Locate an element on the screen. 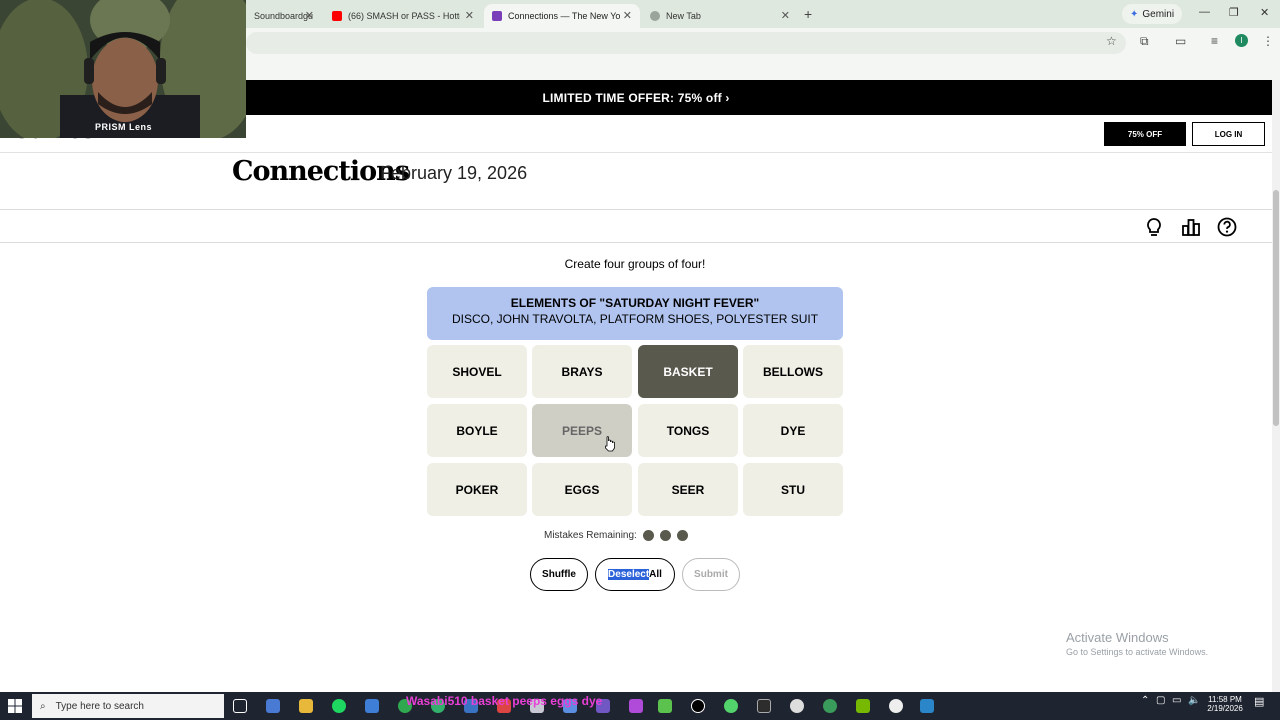  mistake-dot is located at coordinates (665, 535).